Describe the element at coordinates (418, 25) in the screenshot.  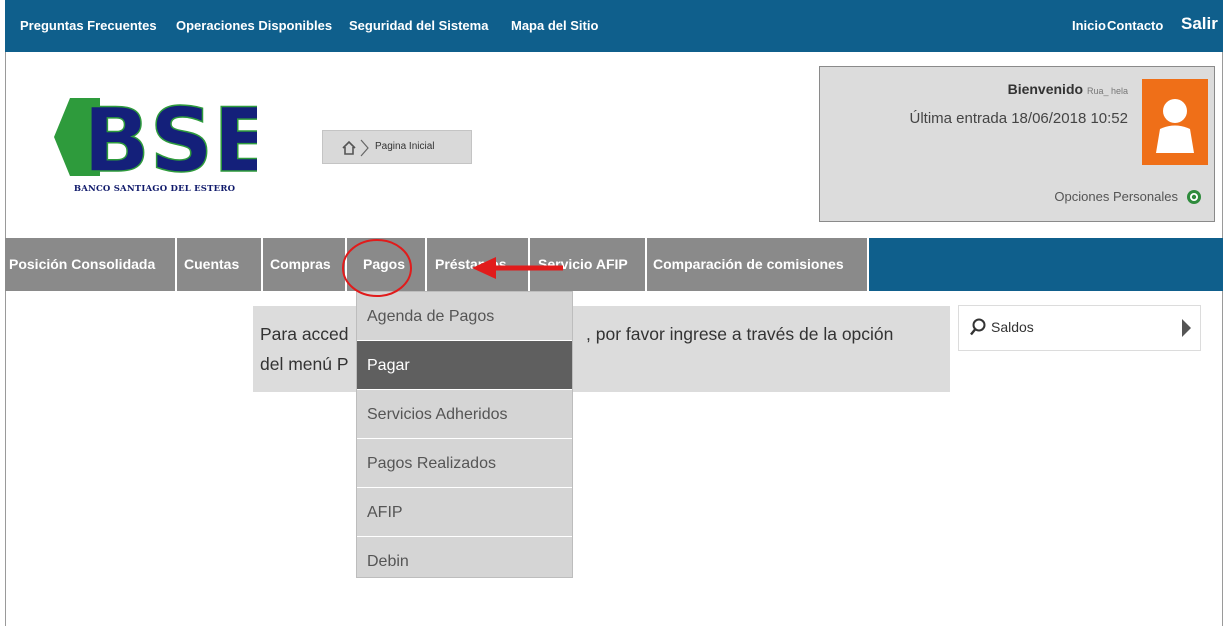
I see `system-security-link: Seguridad del Sistema` at that location.